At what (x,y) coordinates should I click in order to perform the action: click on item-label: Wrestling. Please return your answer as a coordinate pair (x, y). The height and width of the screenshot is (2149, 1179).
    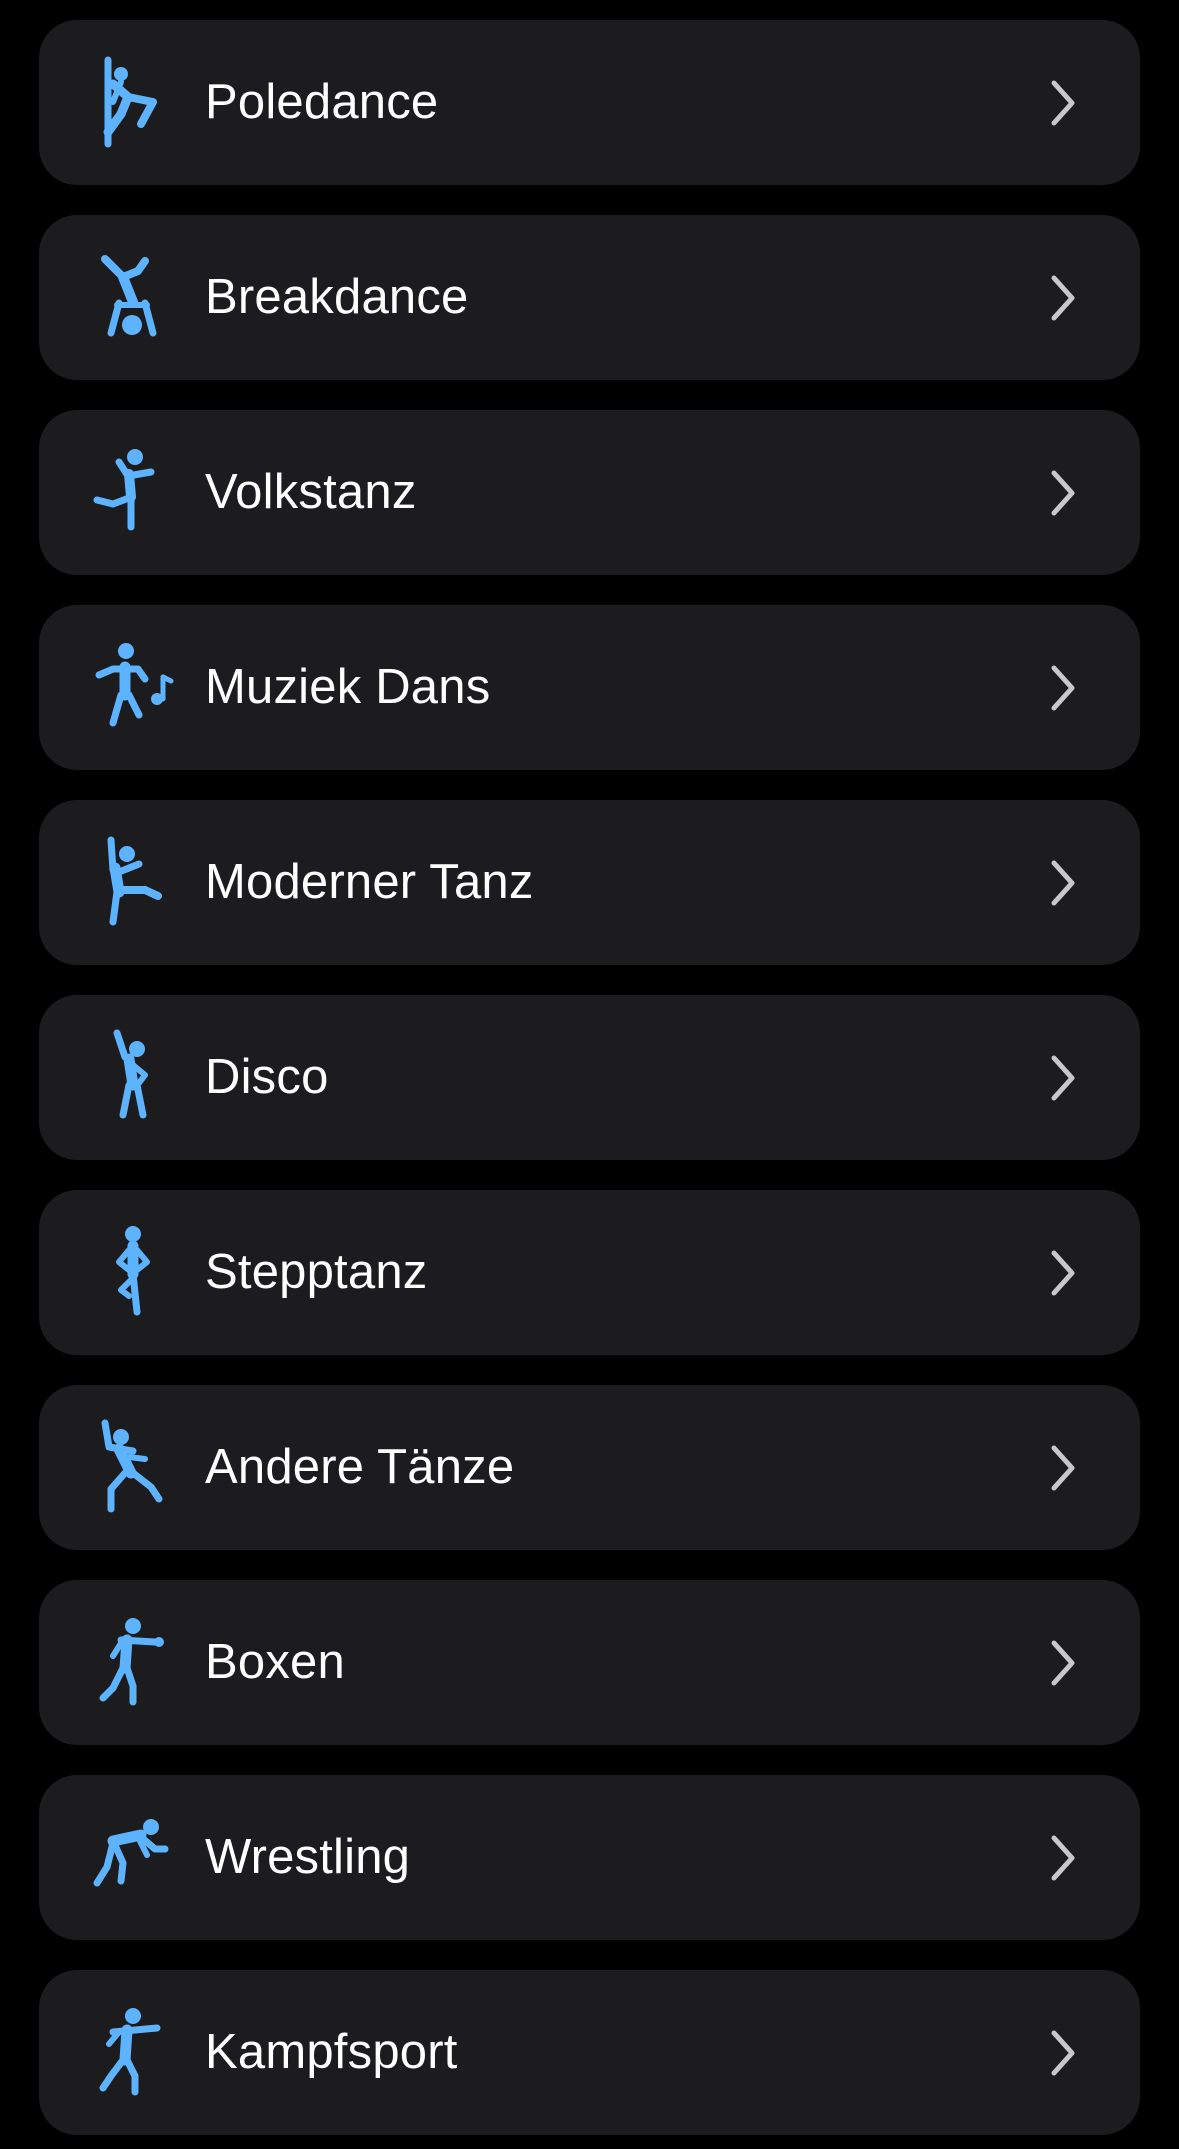
    Looking at the image, I should click on (308, 1857).